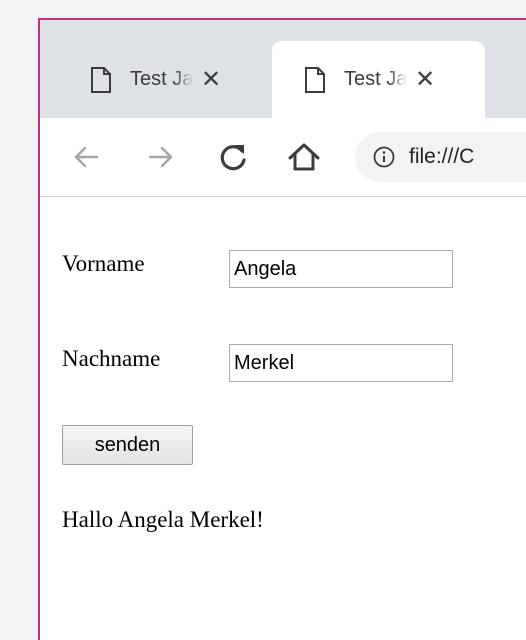 The height and width of the screenshot is (640, 526). I want to click on info-icon, so click(384, 157).